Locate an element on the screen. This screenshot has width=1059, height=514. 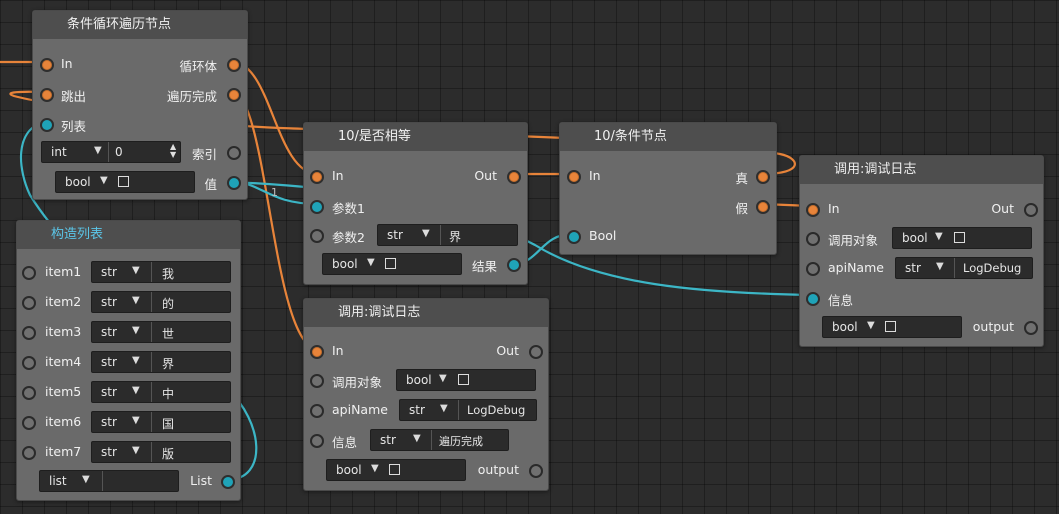
equal-result-type-select: bool ▼ is located at coordinates (392, 264).